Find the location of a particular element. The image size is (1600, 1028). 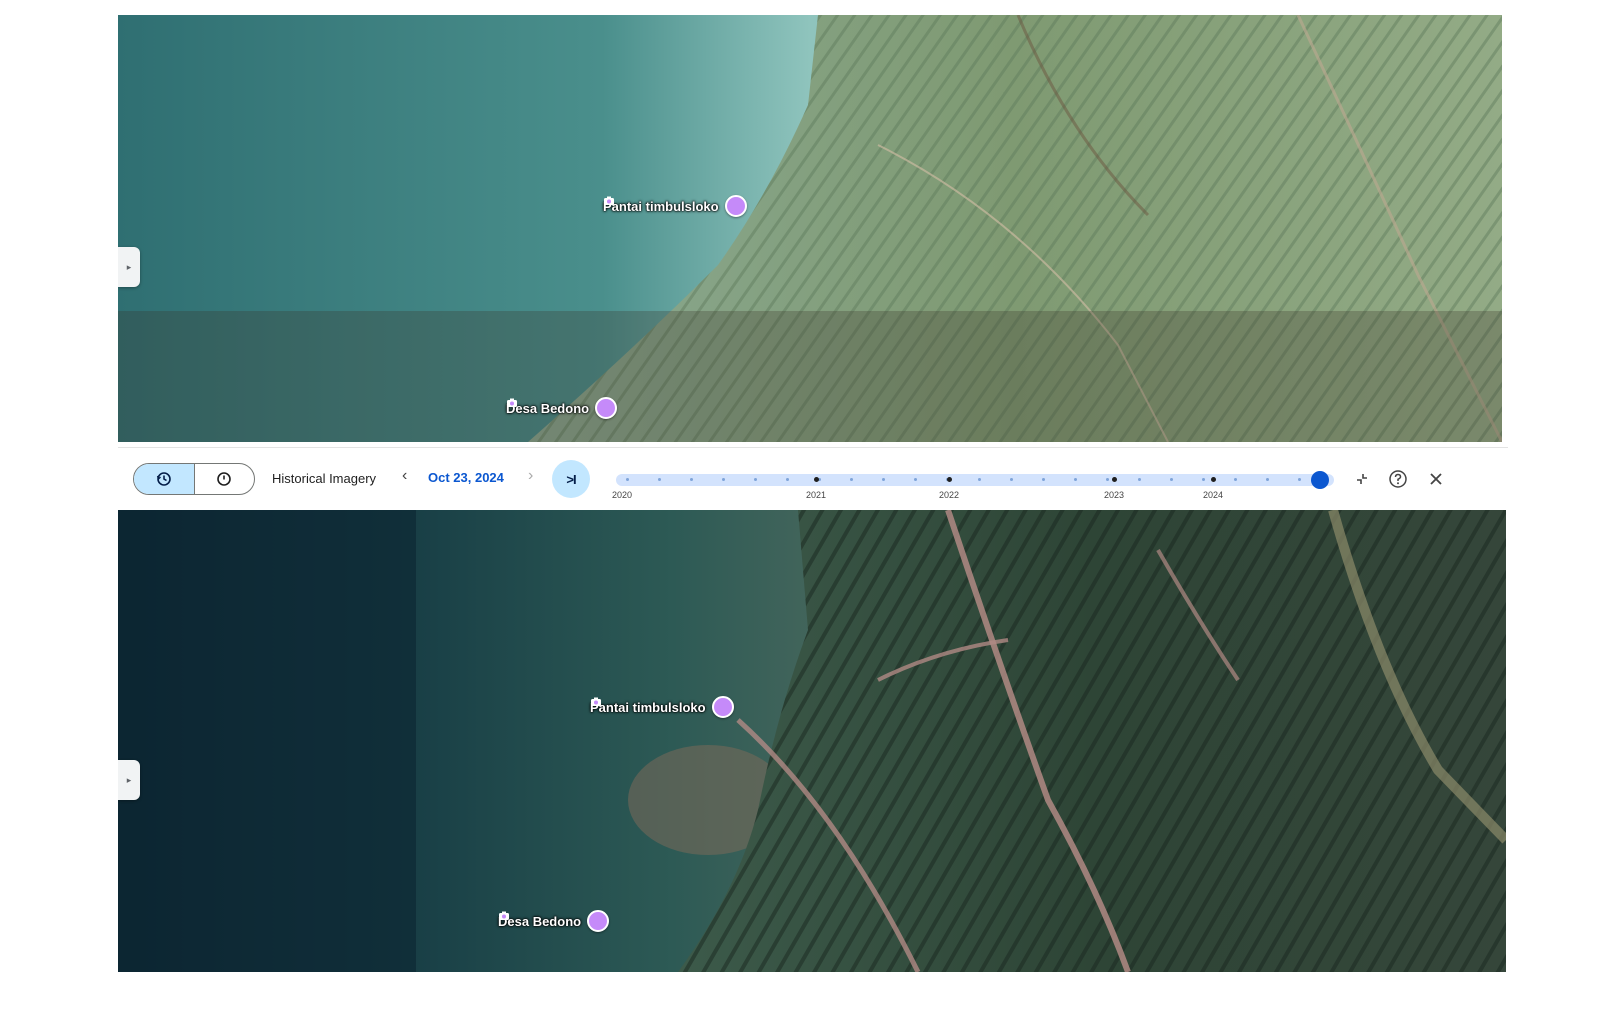

imagery-mode-toggle is located at coordinates (194, 479).